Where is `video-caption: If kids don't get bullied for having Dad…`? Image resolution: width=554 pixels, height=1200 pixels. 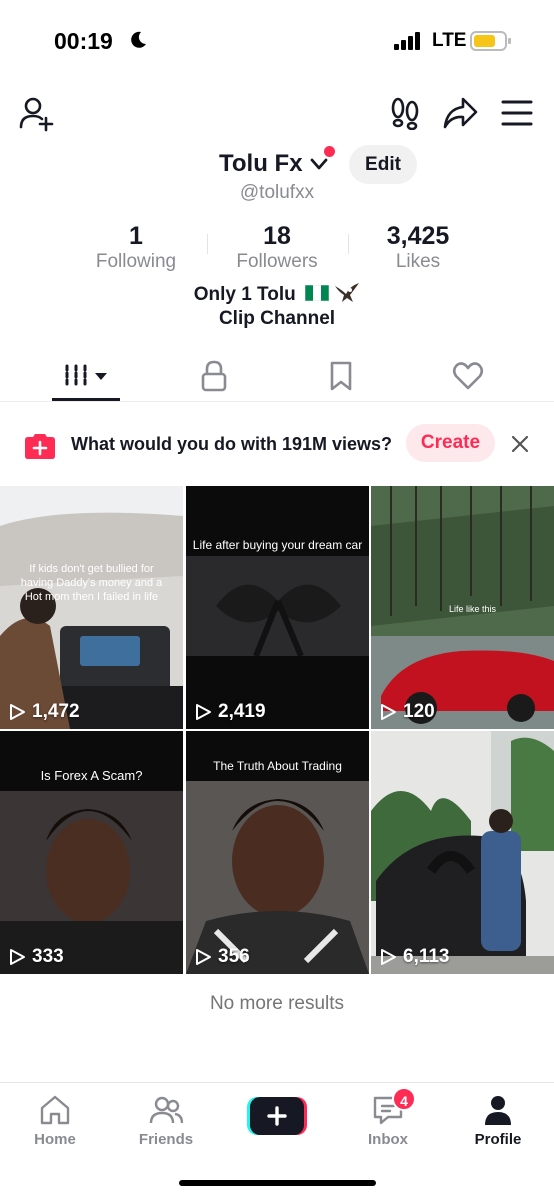 video-caption: If kids don't get bullied for having Dad… is located at coordinates (91, 583).